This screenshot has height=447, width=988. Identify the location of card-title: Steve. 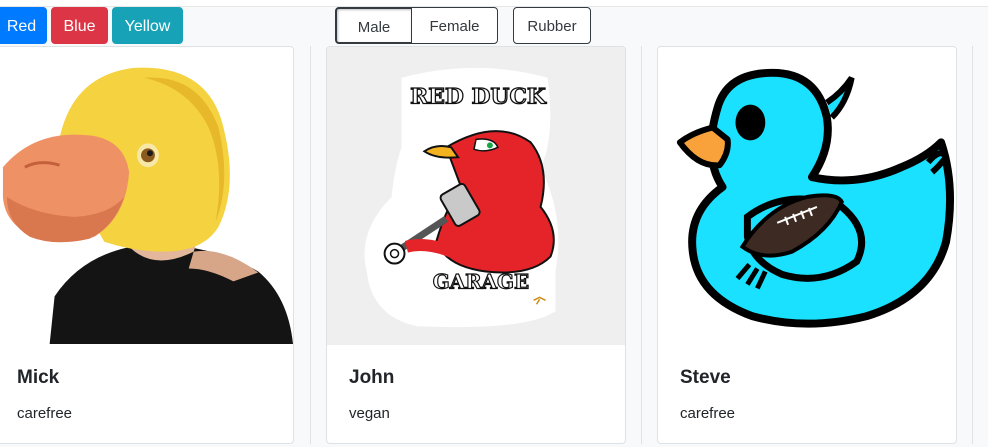
(705, 377).